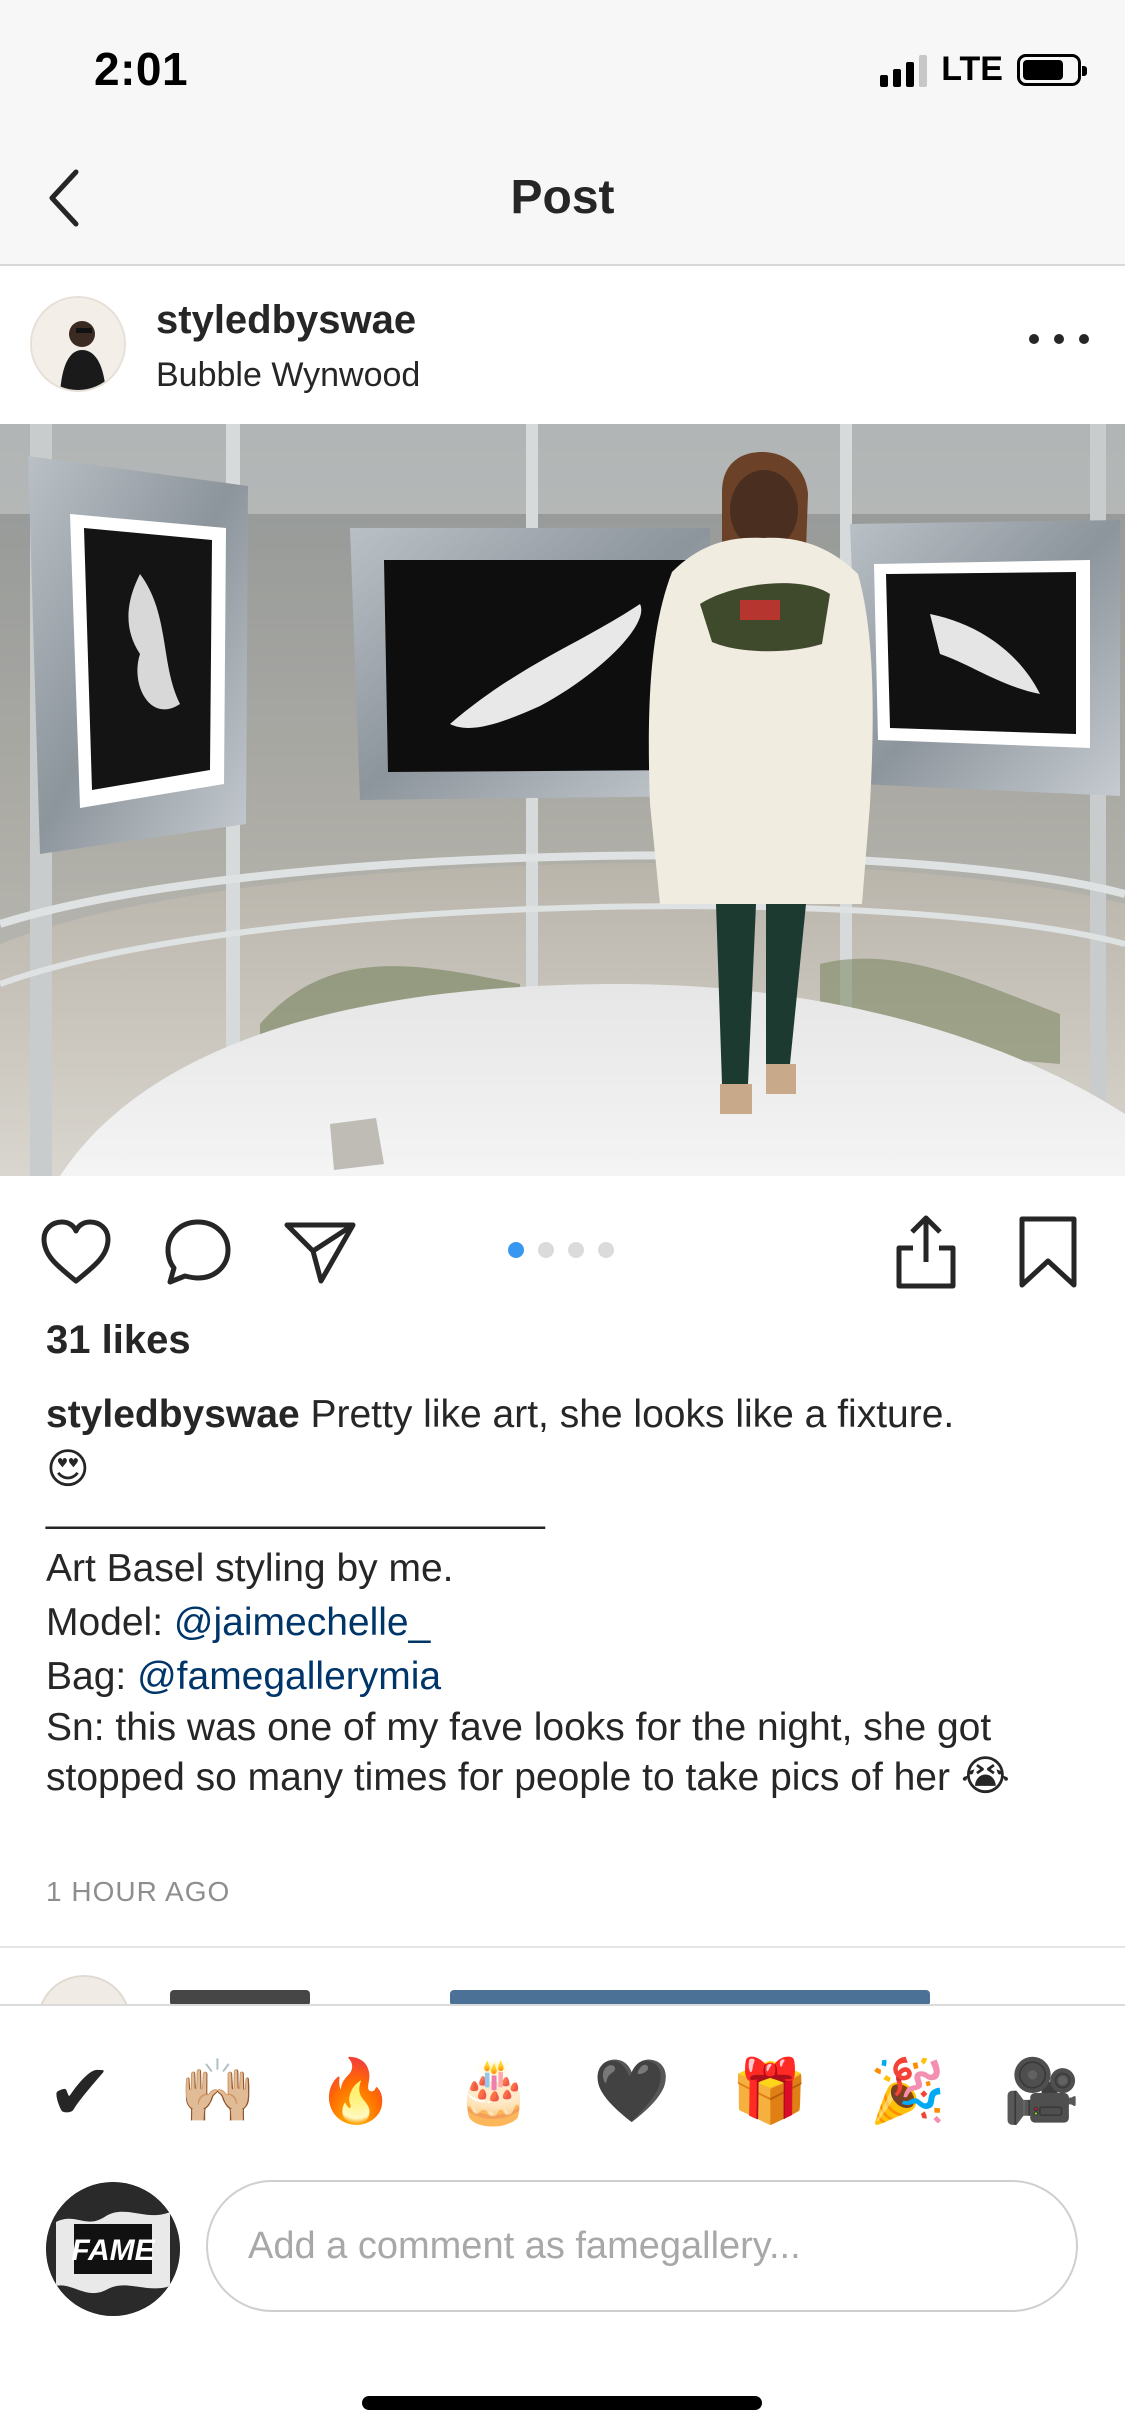 This screenshot has width=1125, height=2436. What do you see at coordinates (141, 69) in the screenshot?
I see `status-time: 2:01` at bounding box center [141, 69].